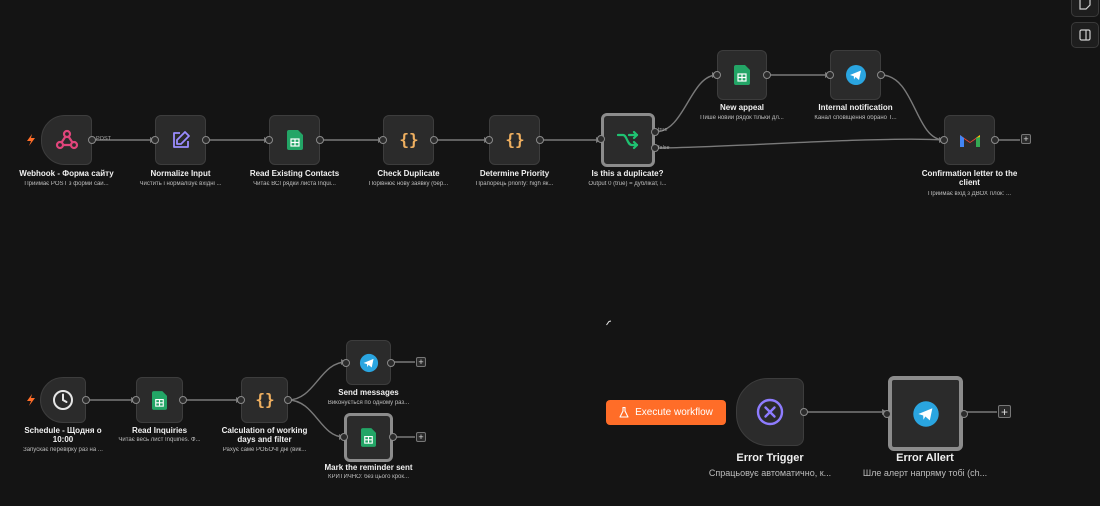 Image resolution: width=1100 pixels, height=506 pixels. What do you see at coordinates (408, 173) in the screenshot?
I see `node-title: Check Duplicate` at bounding box center [408, 173].